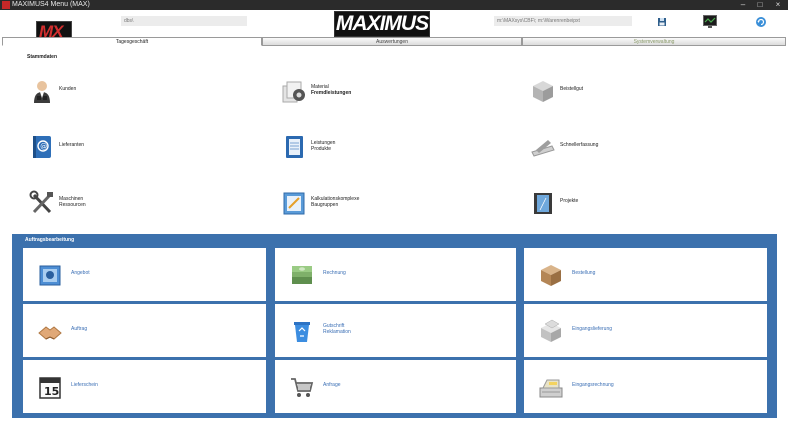 This screenshot has height=426, width=788. Describe the element at coordinates (395, 386) in the screenshot. I see `anfrage-tile: Anfrage` at that location.